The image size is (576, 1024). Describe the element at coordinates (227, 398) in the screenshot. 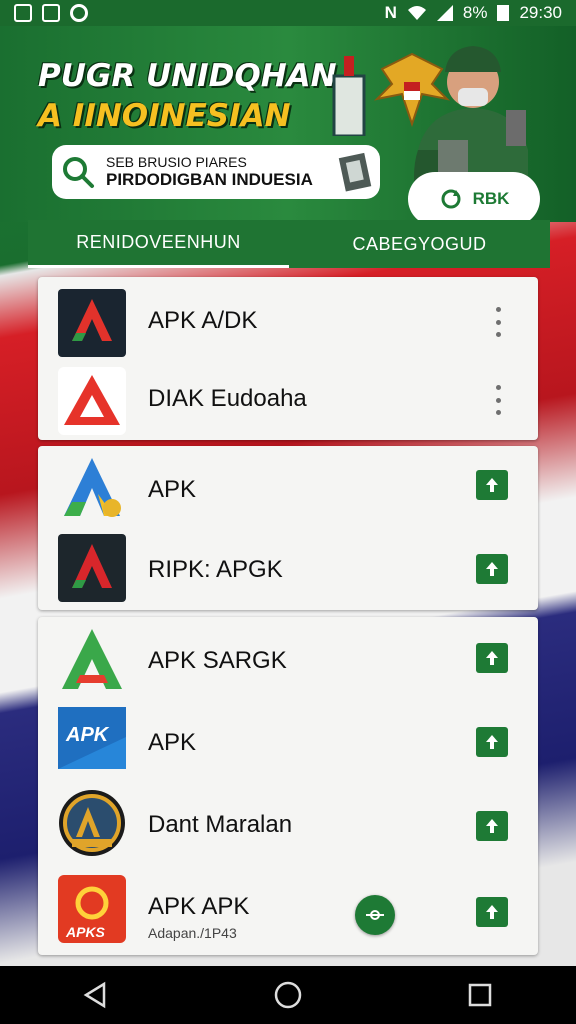

I see `app-name: DIAK Eudoaha` at that location.